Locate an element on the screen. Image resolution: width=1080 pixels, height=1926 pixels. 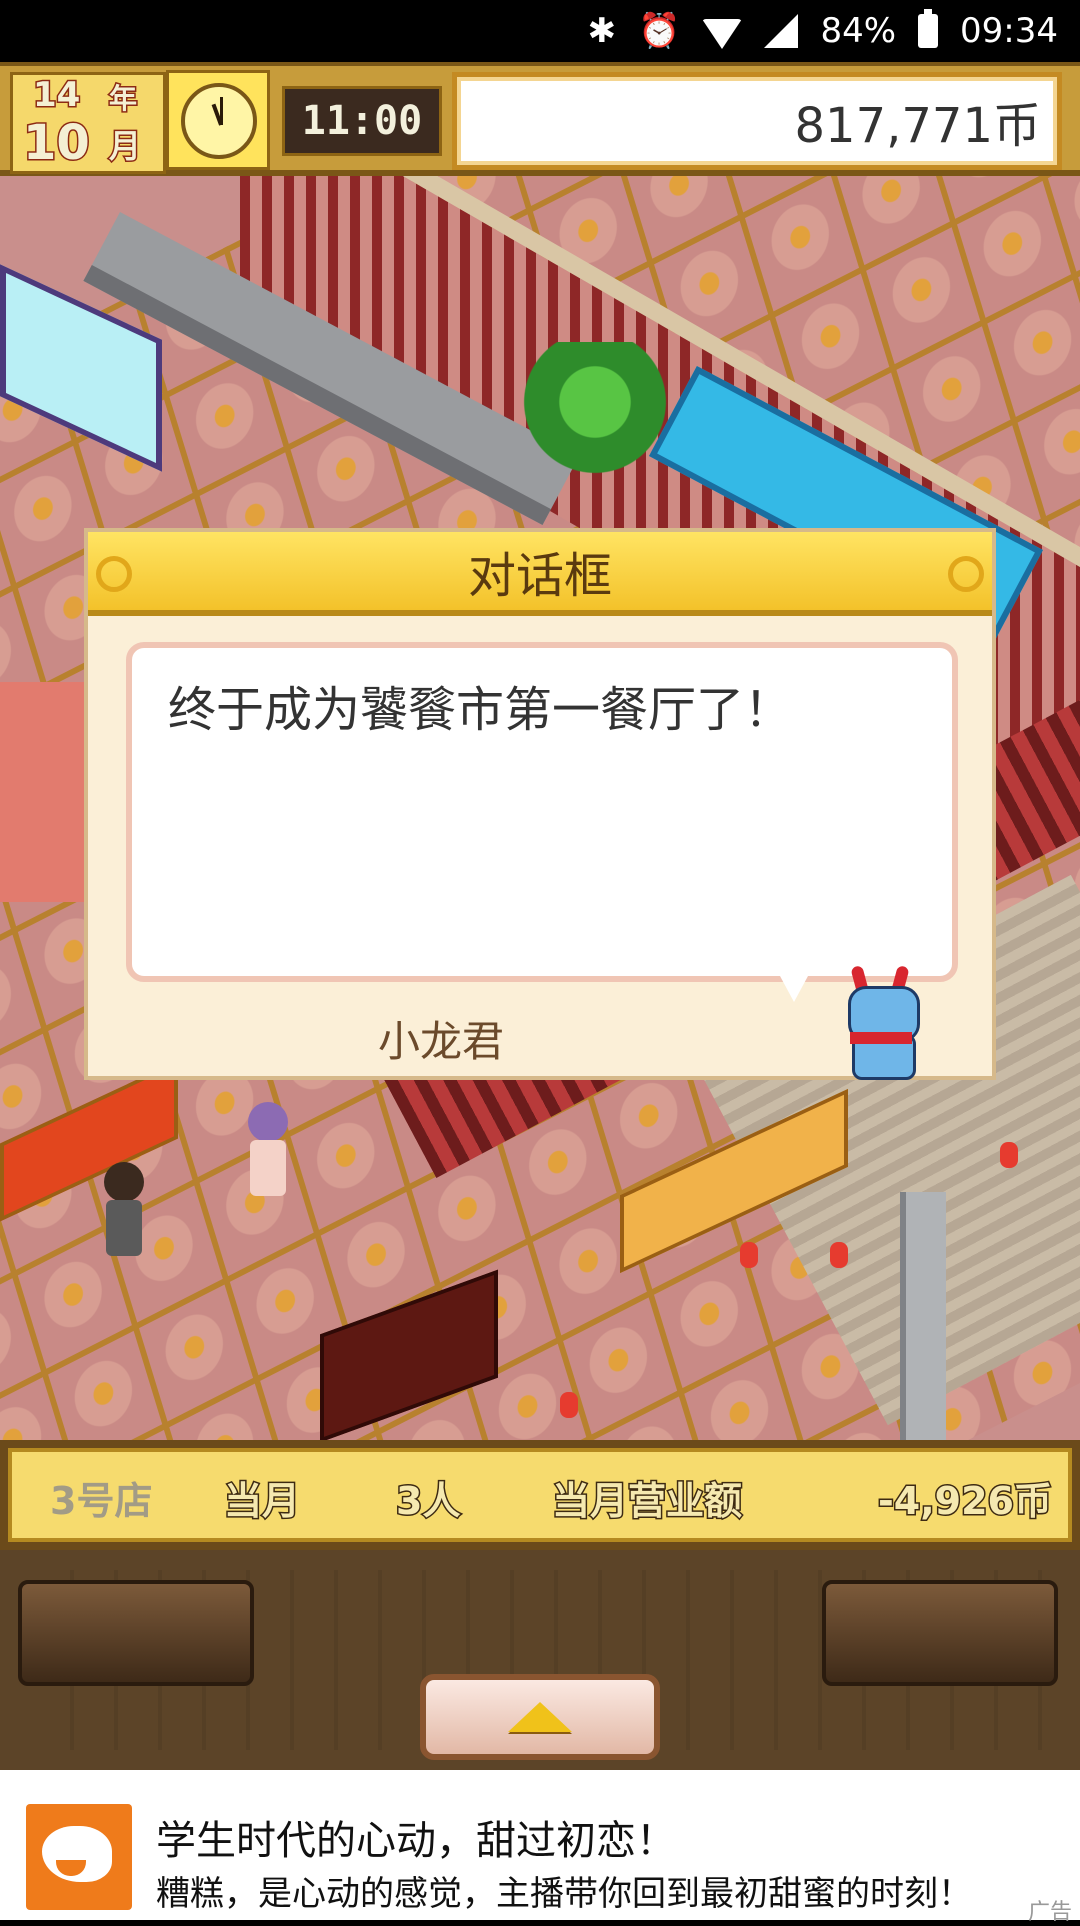
status-bar: ✱ ⏰ 84% 09:34 is located at coordinates (540, 31).